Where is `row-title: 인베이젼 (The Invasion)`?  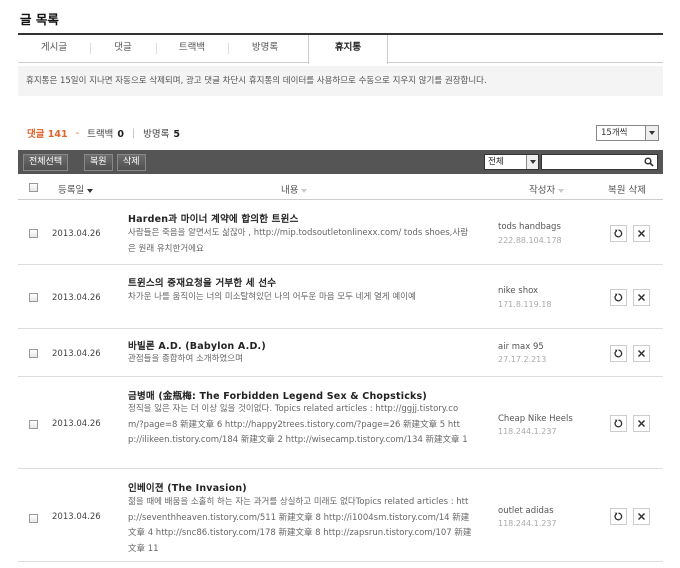
row-title: 인베이젼 (The Invasion) is located at coordinates (187, 487).